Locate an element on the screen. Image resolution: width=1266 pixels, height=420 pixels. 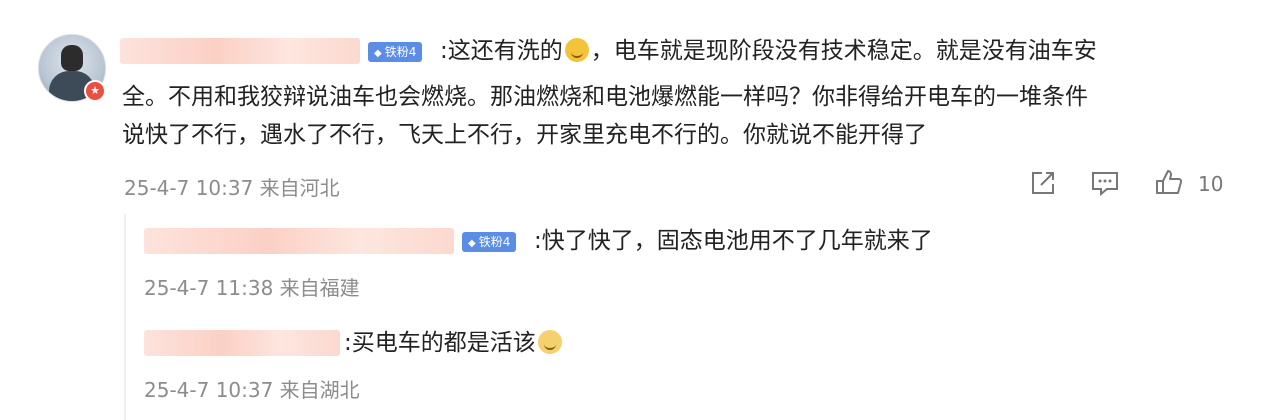
comment-icon is located at coordinates (1105, 183).